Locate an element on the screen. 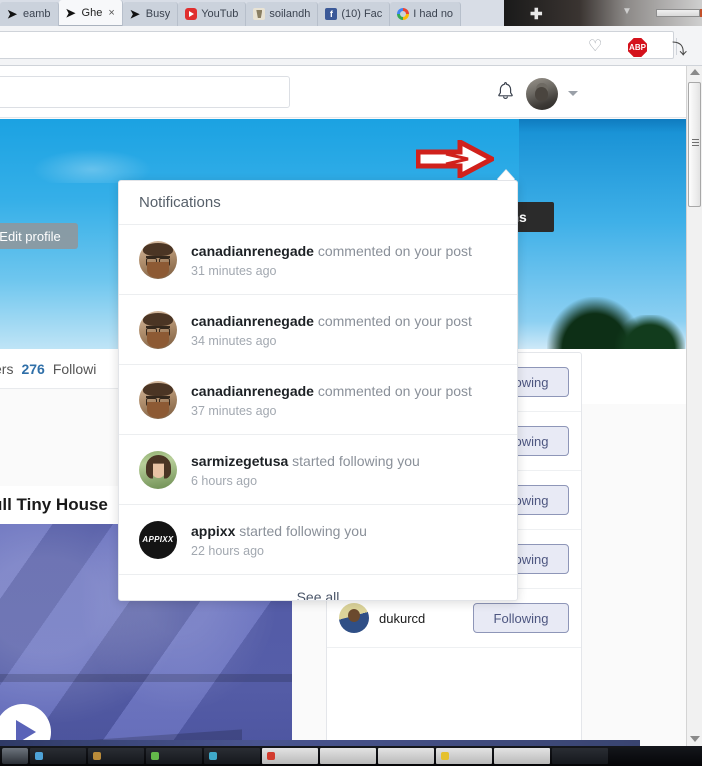 The height and width of the screenshot is (766, 702). google-icon is located at coordinates (403, 14).